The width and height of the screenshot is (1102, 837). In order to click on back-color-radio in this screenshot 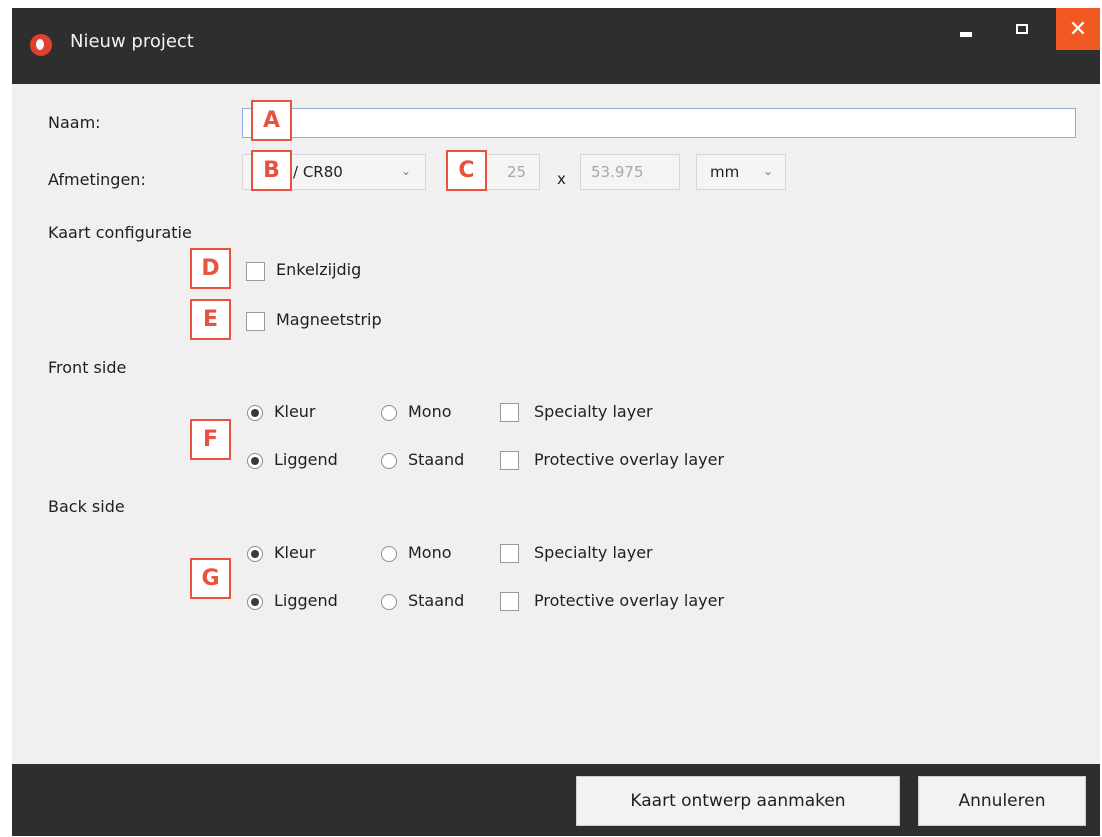, I will do `click(255, 554)`.